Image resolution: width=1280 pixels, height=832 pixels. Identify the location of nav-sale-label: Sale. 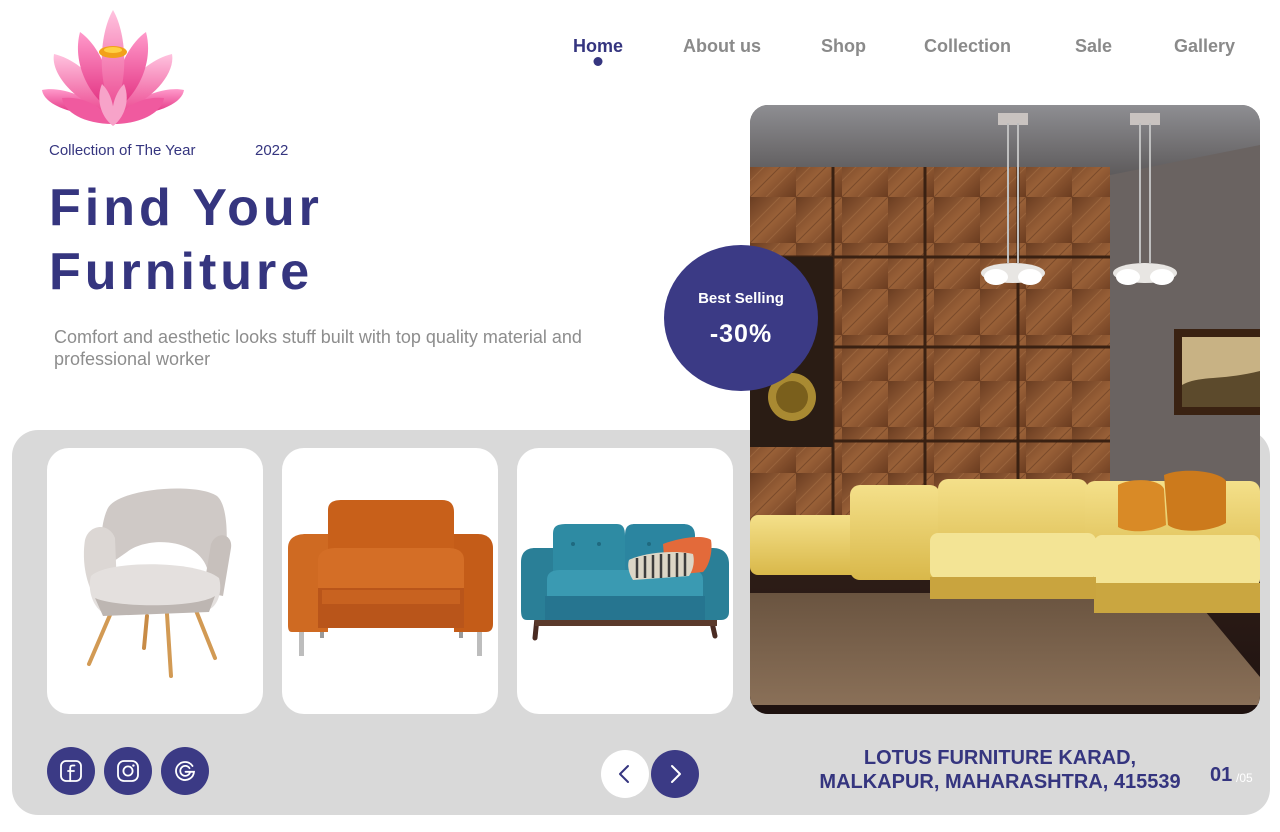
(1094, 46).